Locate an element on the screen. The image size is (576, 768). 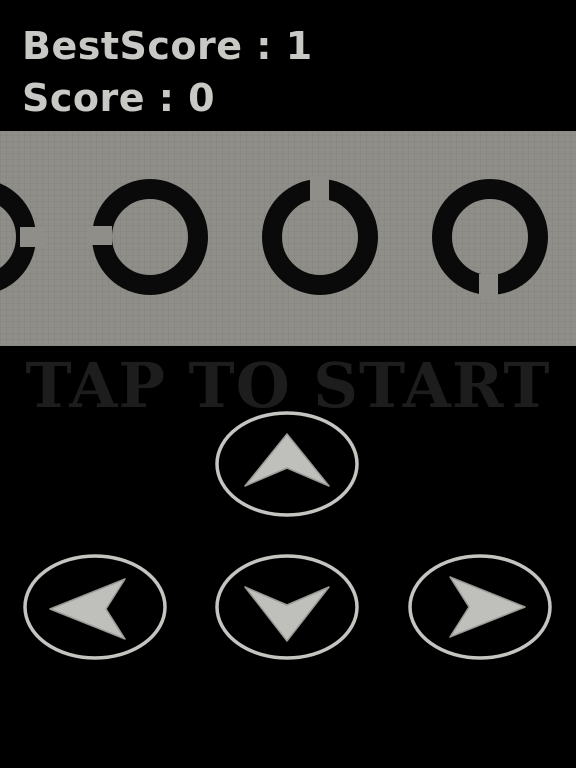
score-label: Score : is located at coordinates (105, 98).